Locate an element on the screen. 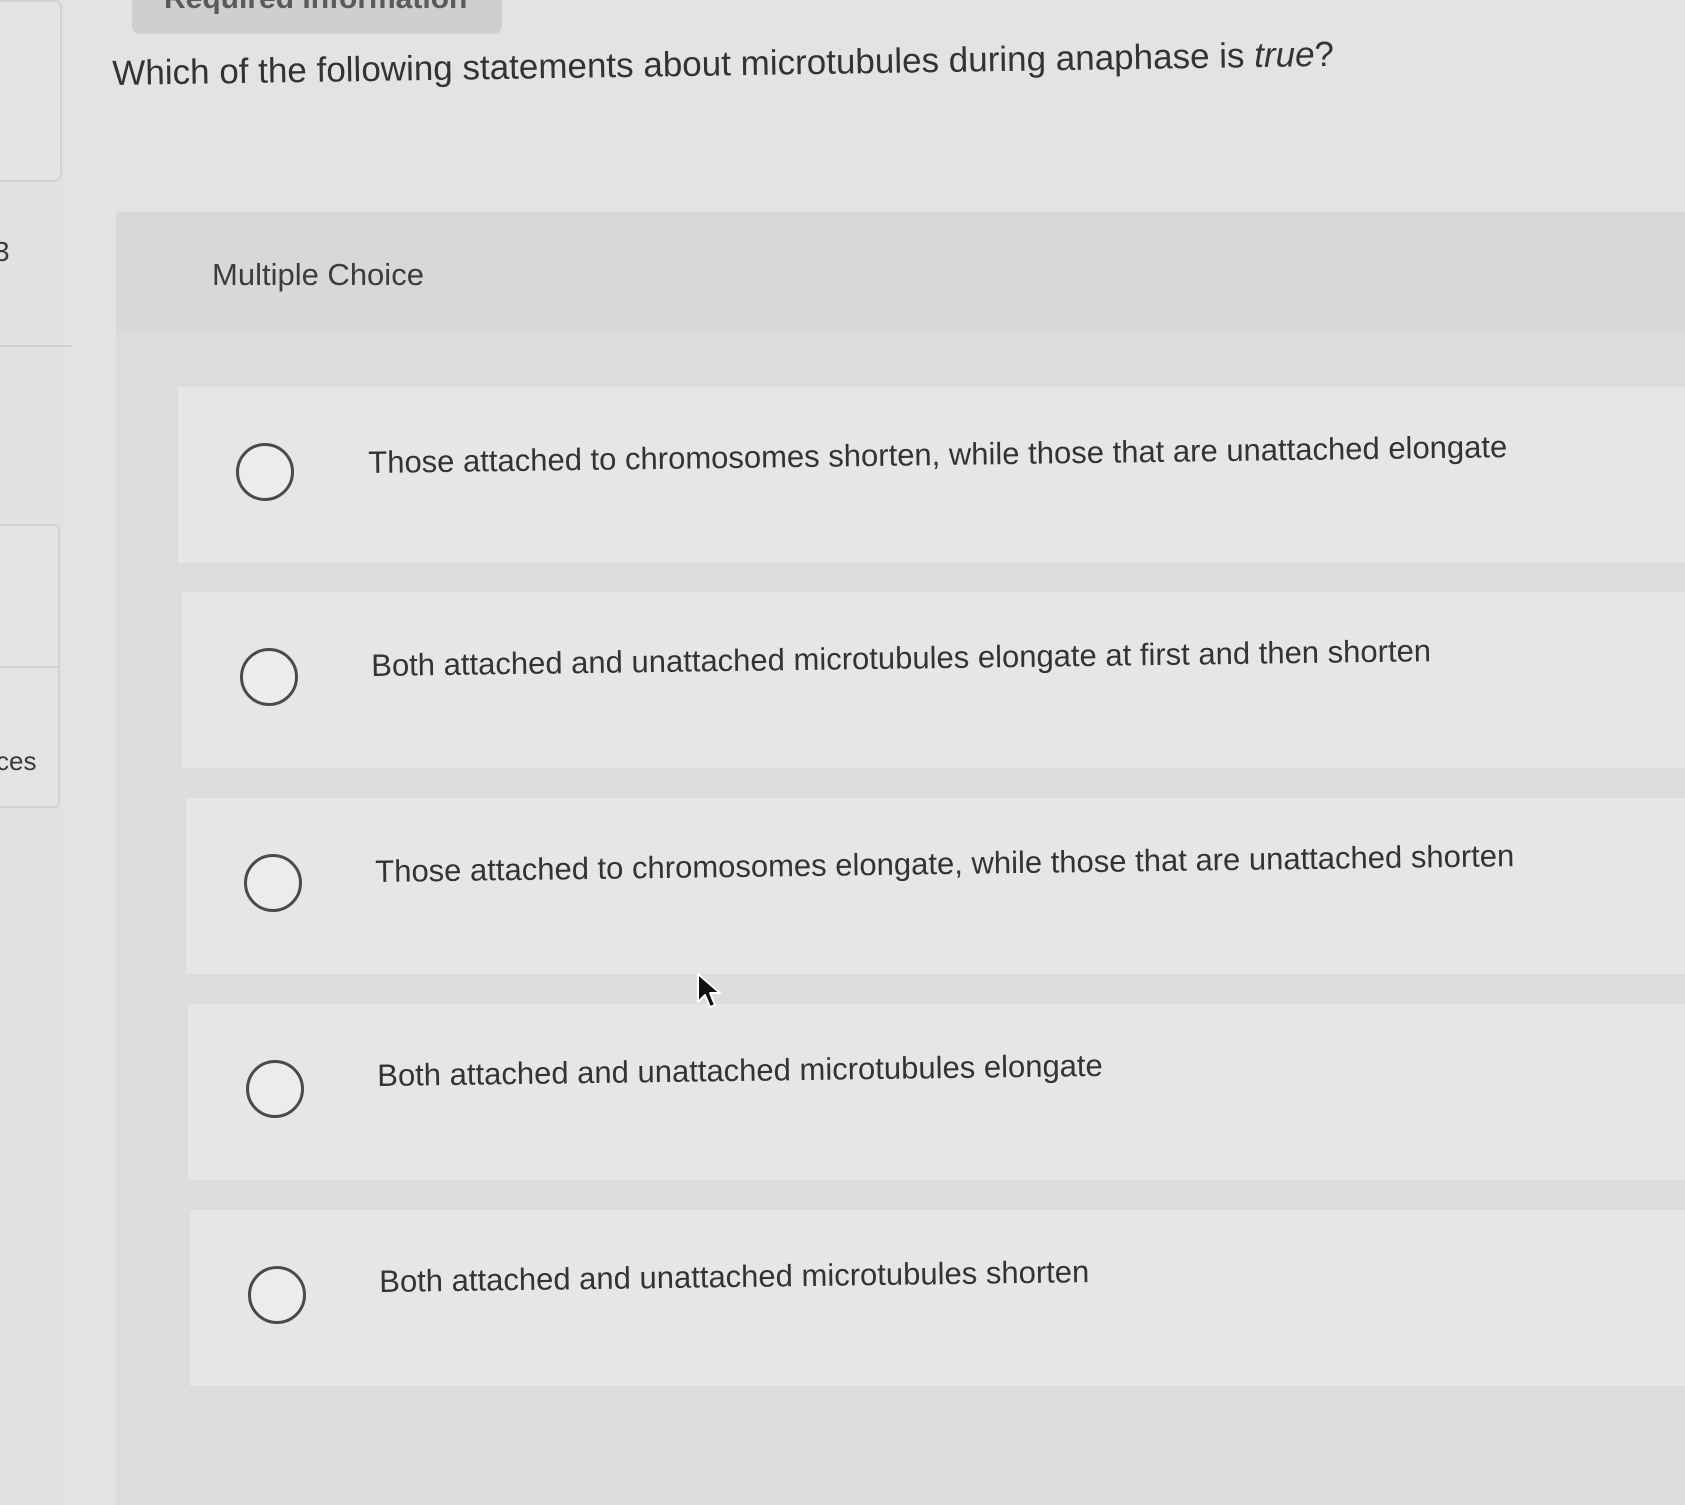 The image size is (1685, 1505). question-text-end: ? is located at coordinates (1324, 54).